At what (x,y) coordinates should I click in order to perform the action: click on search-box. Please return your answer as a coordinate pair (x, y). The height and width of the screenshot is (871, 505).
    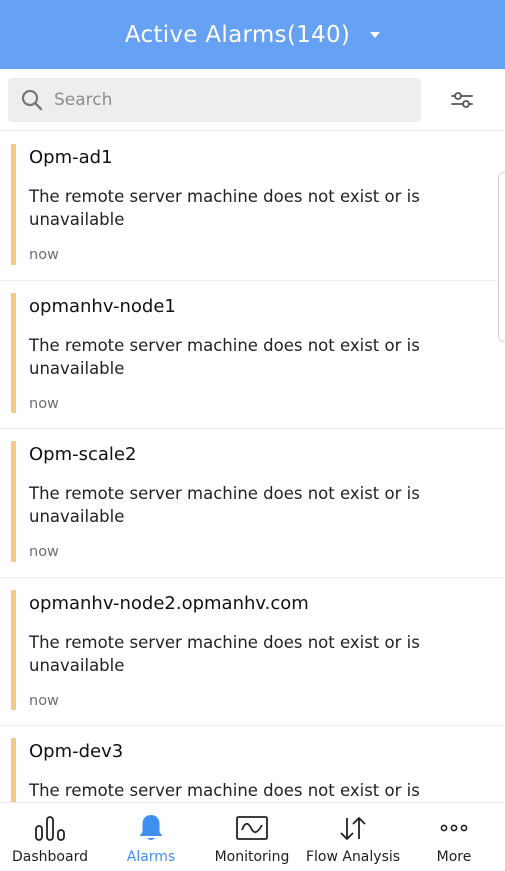
    Looking at the image, I should click on (214, 100).